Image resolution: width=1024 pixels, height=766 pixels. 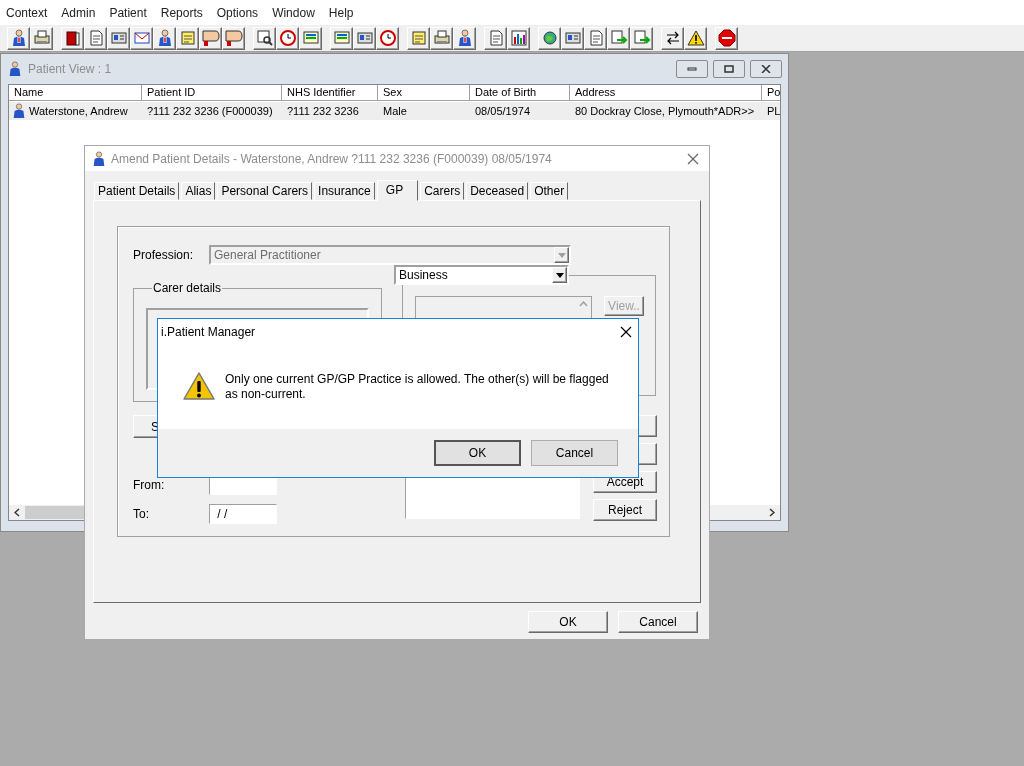 What do you see at coordinates (665, 111) in the screenshot?
I see `table-cell-text: 80 Dockray Close, Plymouth*ADR>>` at bounding box center [665, 111].